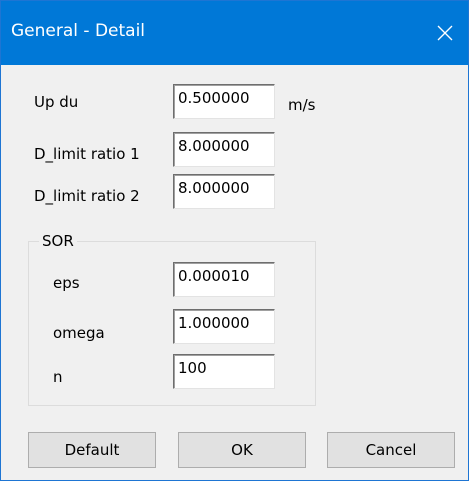 The width and height of the screenshot is (469, 481). What do you see at coordinates (58, 377) in the screenshot?
I see `n-label: n` at bounding box center [58, 377].